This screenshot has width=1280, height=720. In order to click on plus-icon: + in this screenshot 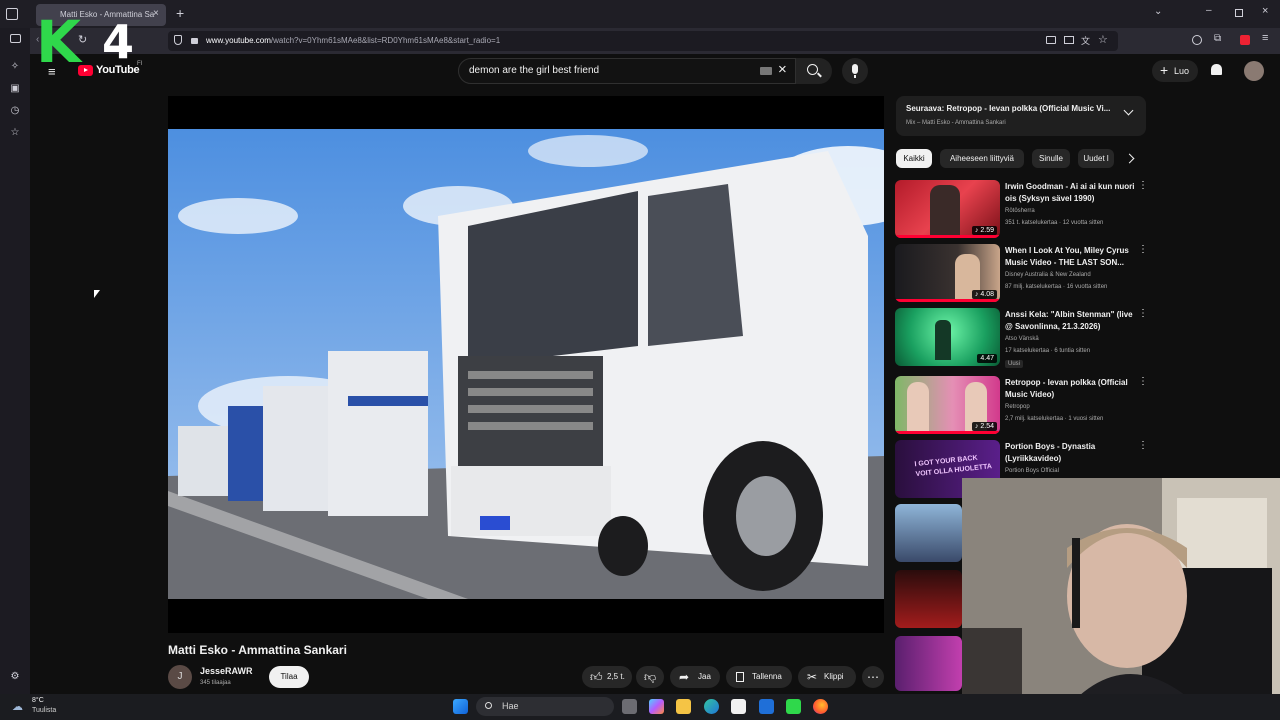, I will do `click(1164, 70)`.